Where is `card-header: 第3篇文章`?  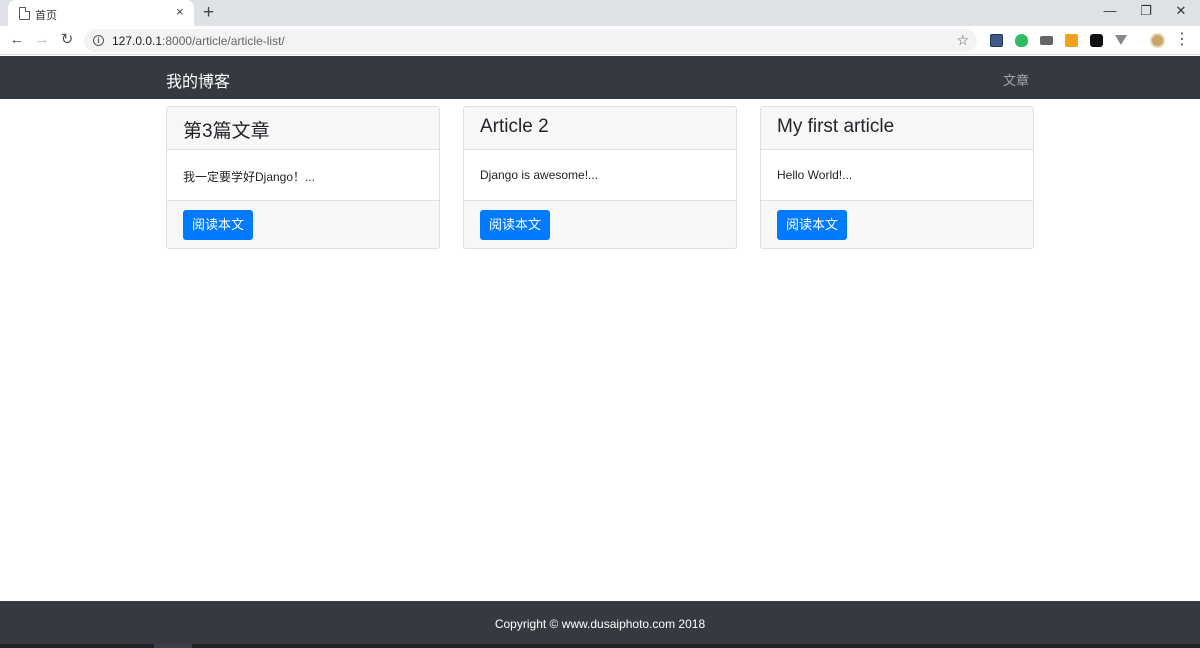 card-header: 第3篇文章 is located at coordinates (303, 128).